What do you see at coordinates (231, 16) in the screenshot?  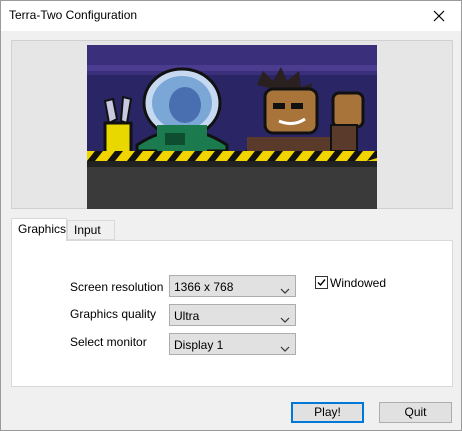 I see `title-bar: Terra-Two Configuration` at bounding box center [231, 16].